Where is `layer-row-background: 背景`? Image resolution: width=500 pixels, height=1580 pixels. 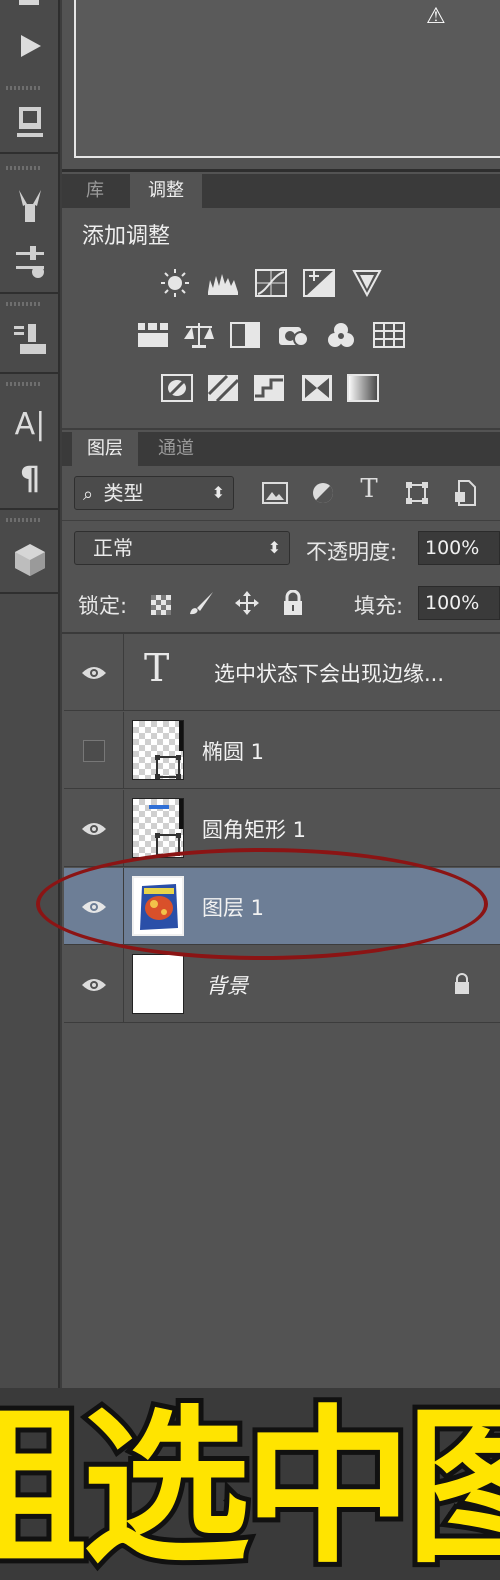
layer-row-background: 背景 is located at coordinates (282, 984).